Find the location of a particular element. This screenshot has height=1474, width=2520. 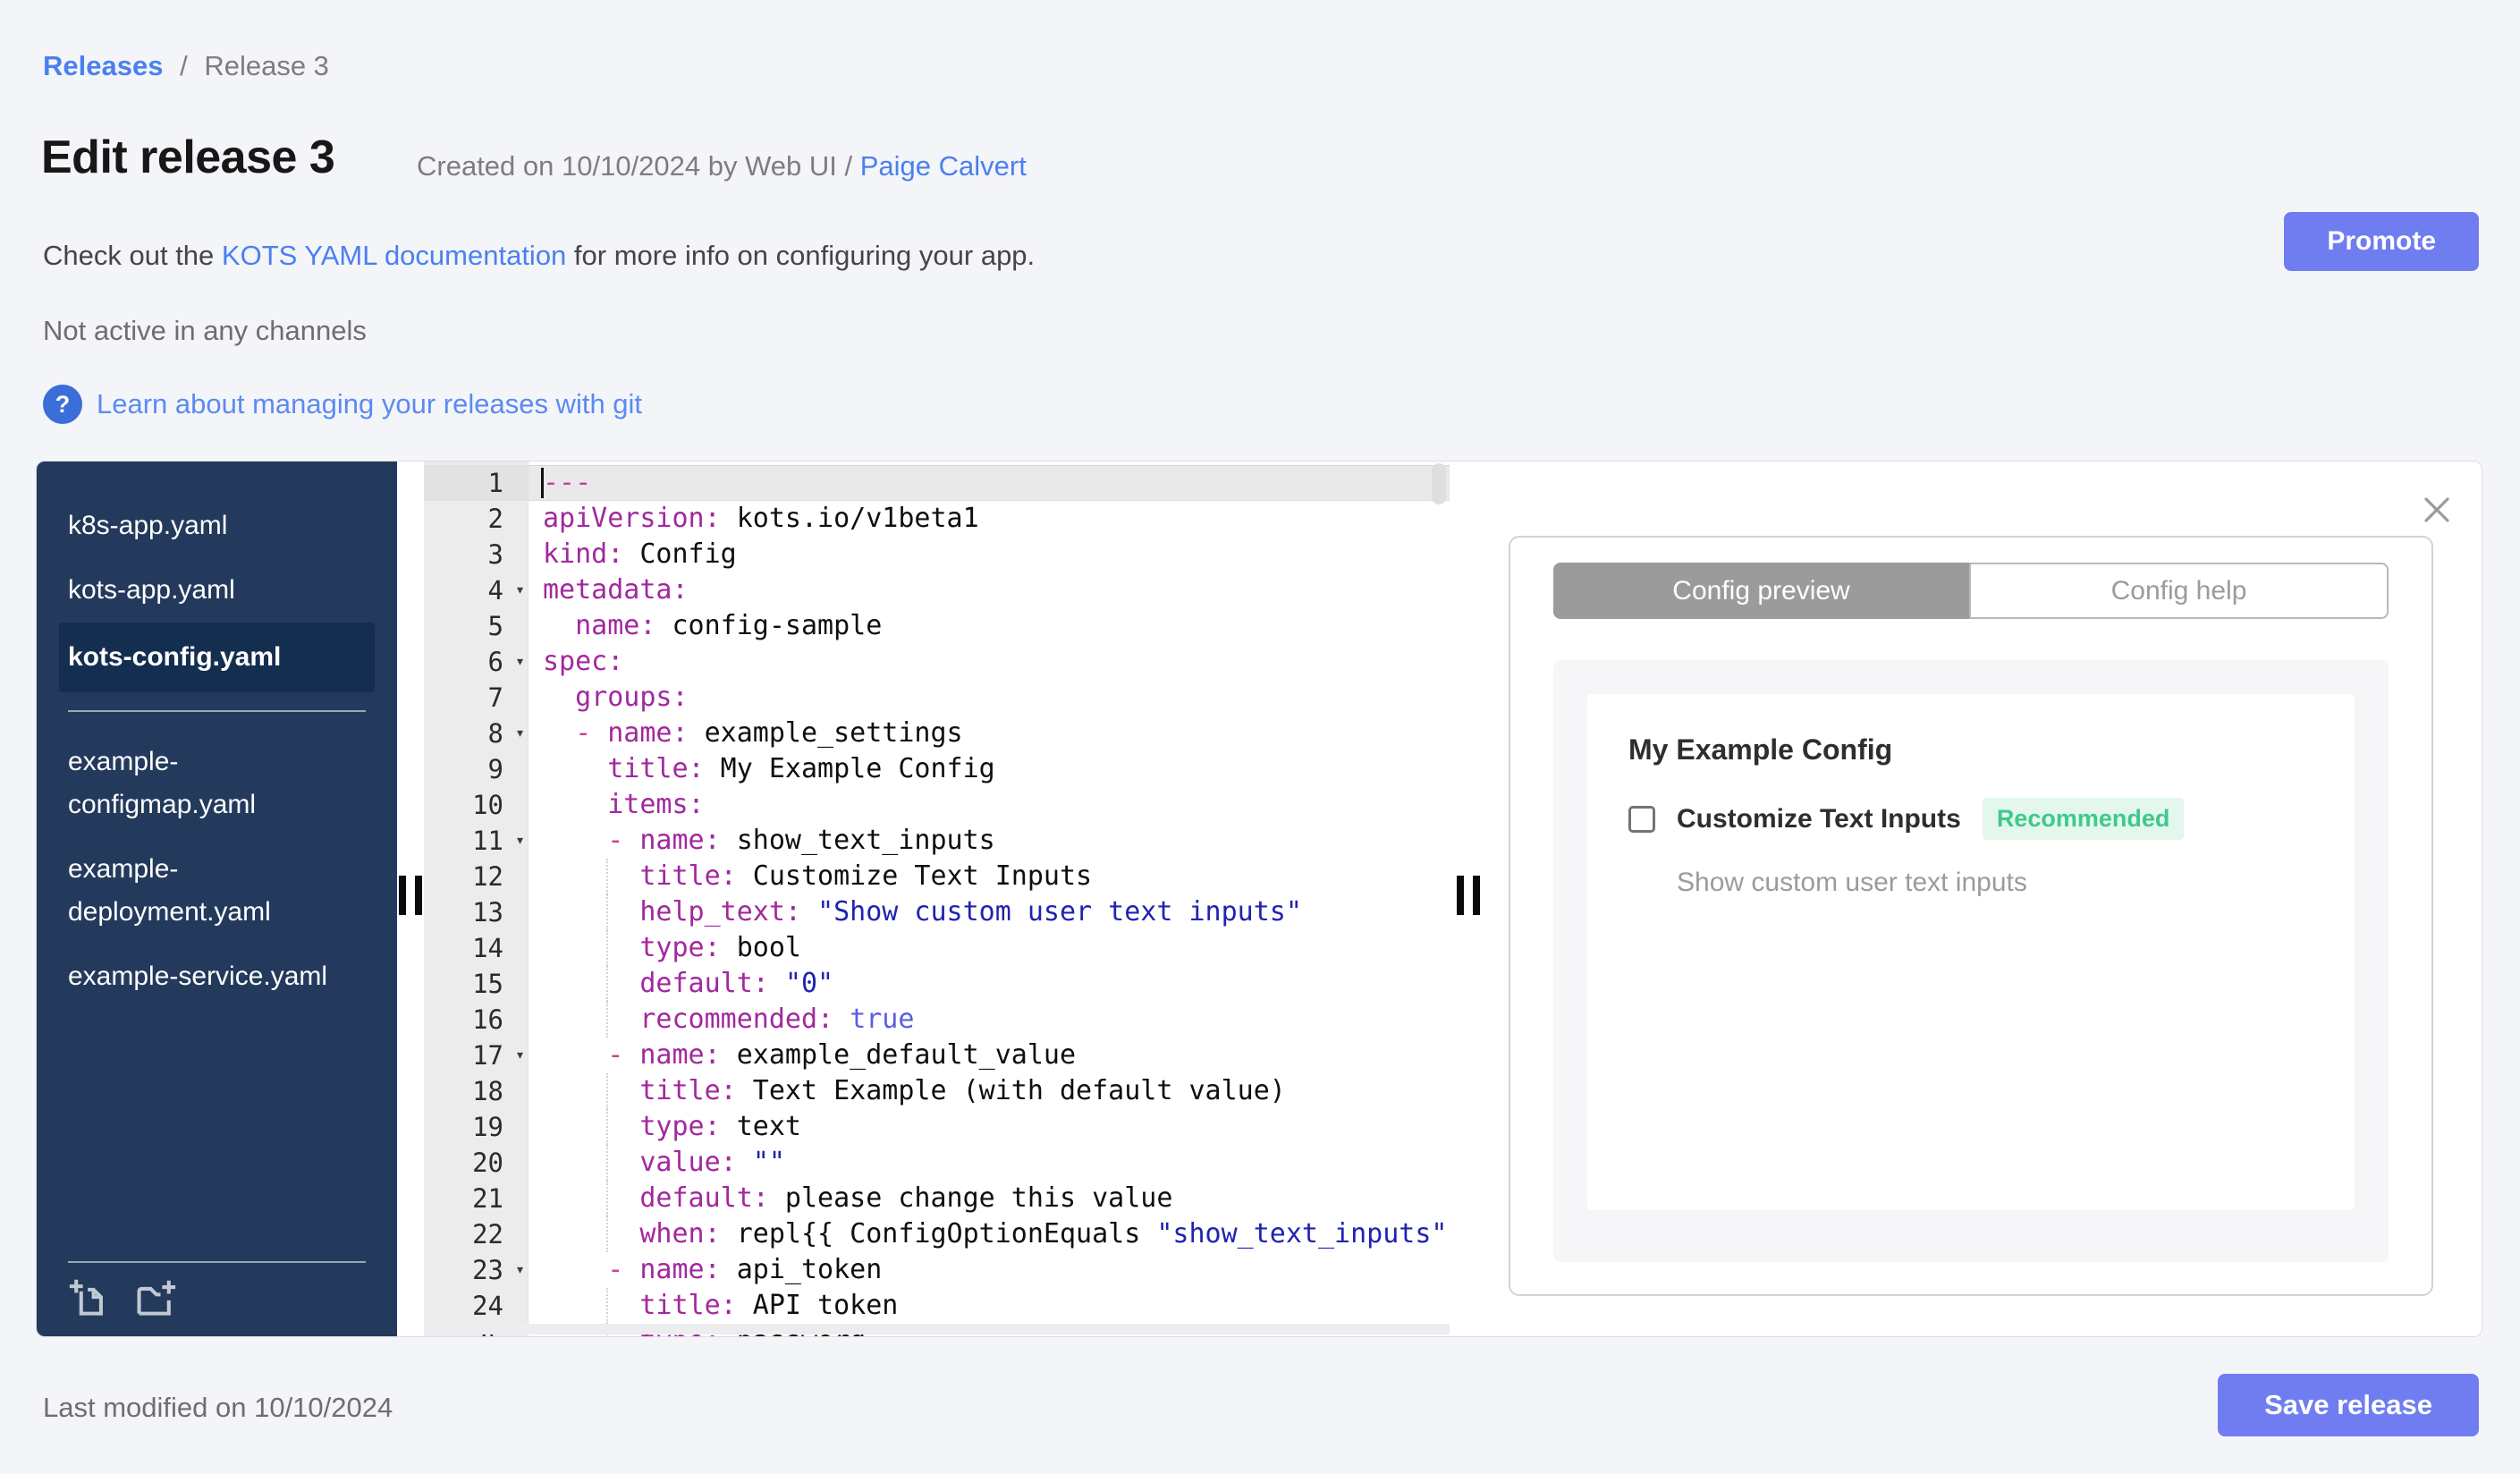

config-item-label: Customize Text Inputs is located at coordinates (1819, 818).